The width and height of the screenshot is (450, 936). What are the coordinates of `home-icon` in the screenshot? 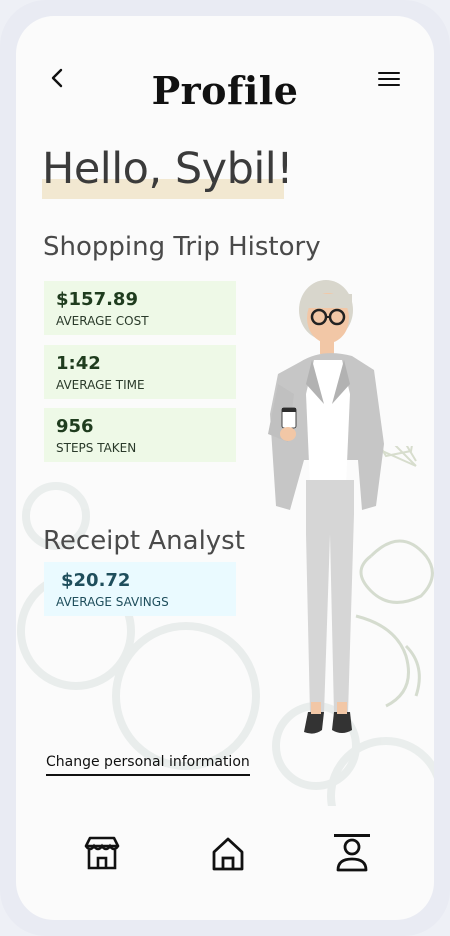 It's located at (228, 854).